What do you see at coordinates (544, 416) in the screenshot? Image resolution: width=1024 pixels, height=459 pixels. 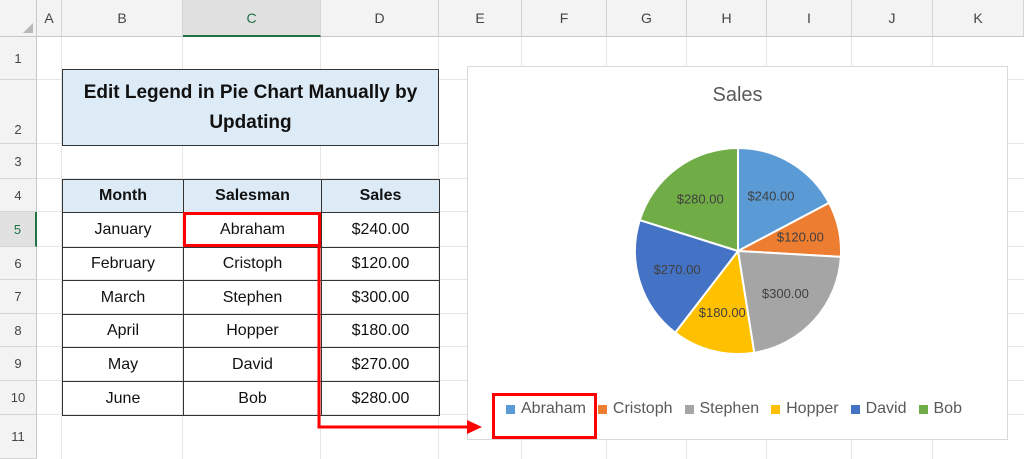 I see `legend-entry-highlight` at bounding box center [544, 416].